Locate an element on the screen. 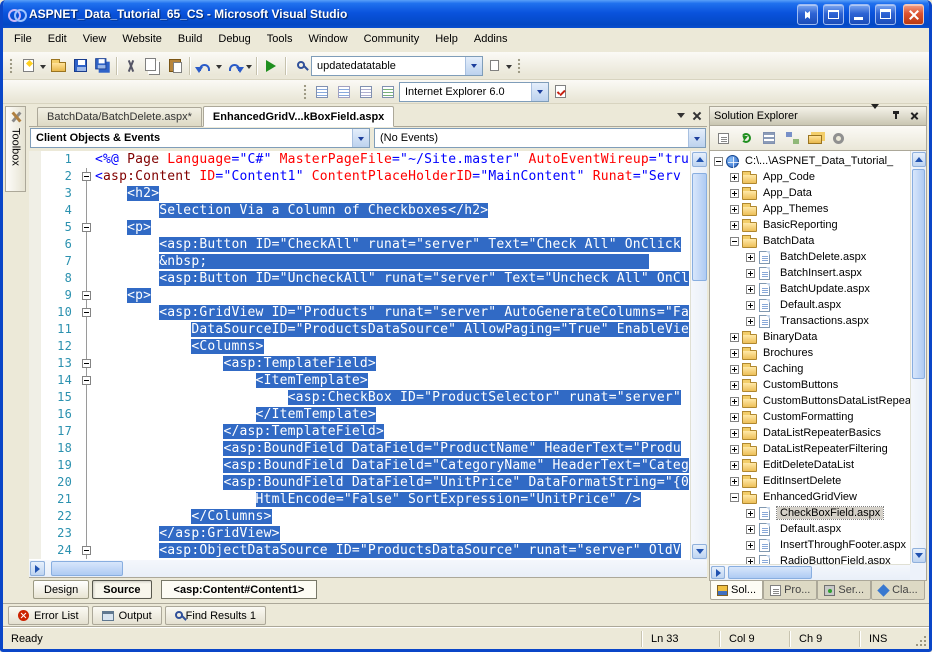  tree-item-label: Brochures is located at coordinates (788, 353).